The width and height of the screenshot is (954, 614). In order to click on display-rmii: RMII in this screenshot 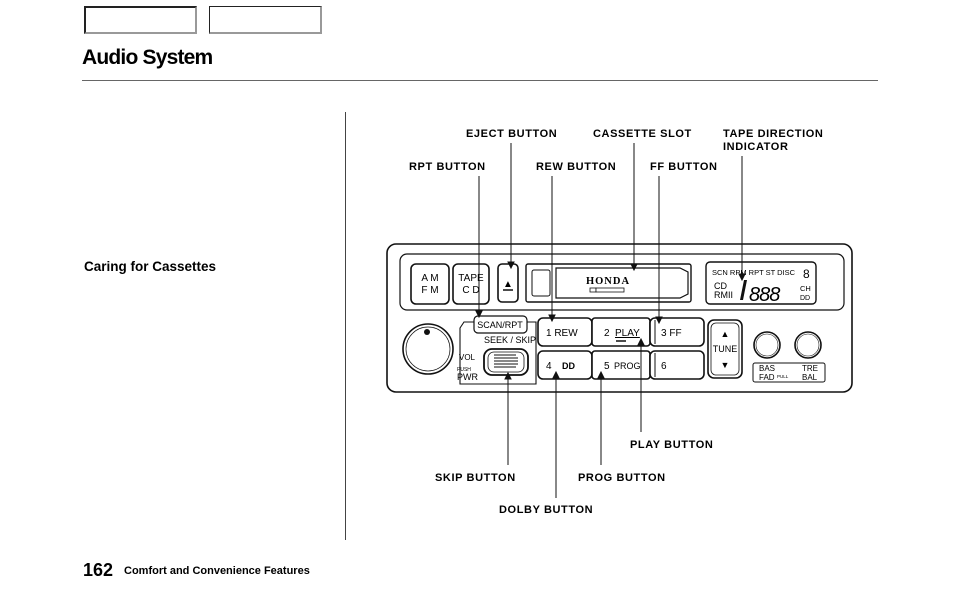, I will do `click(723, 295)`.